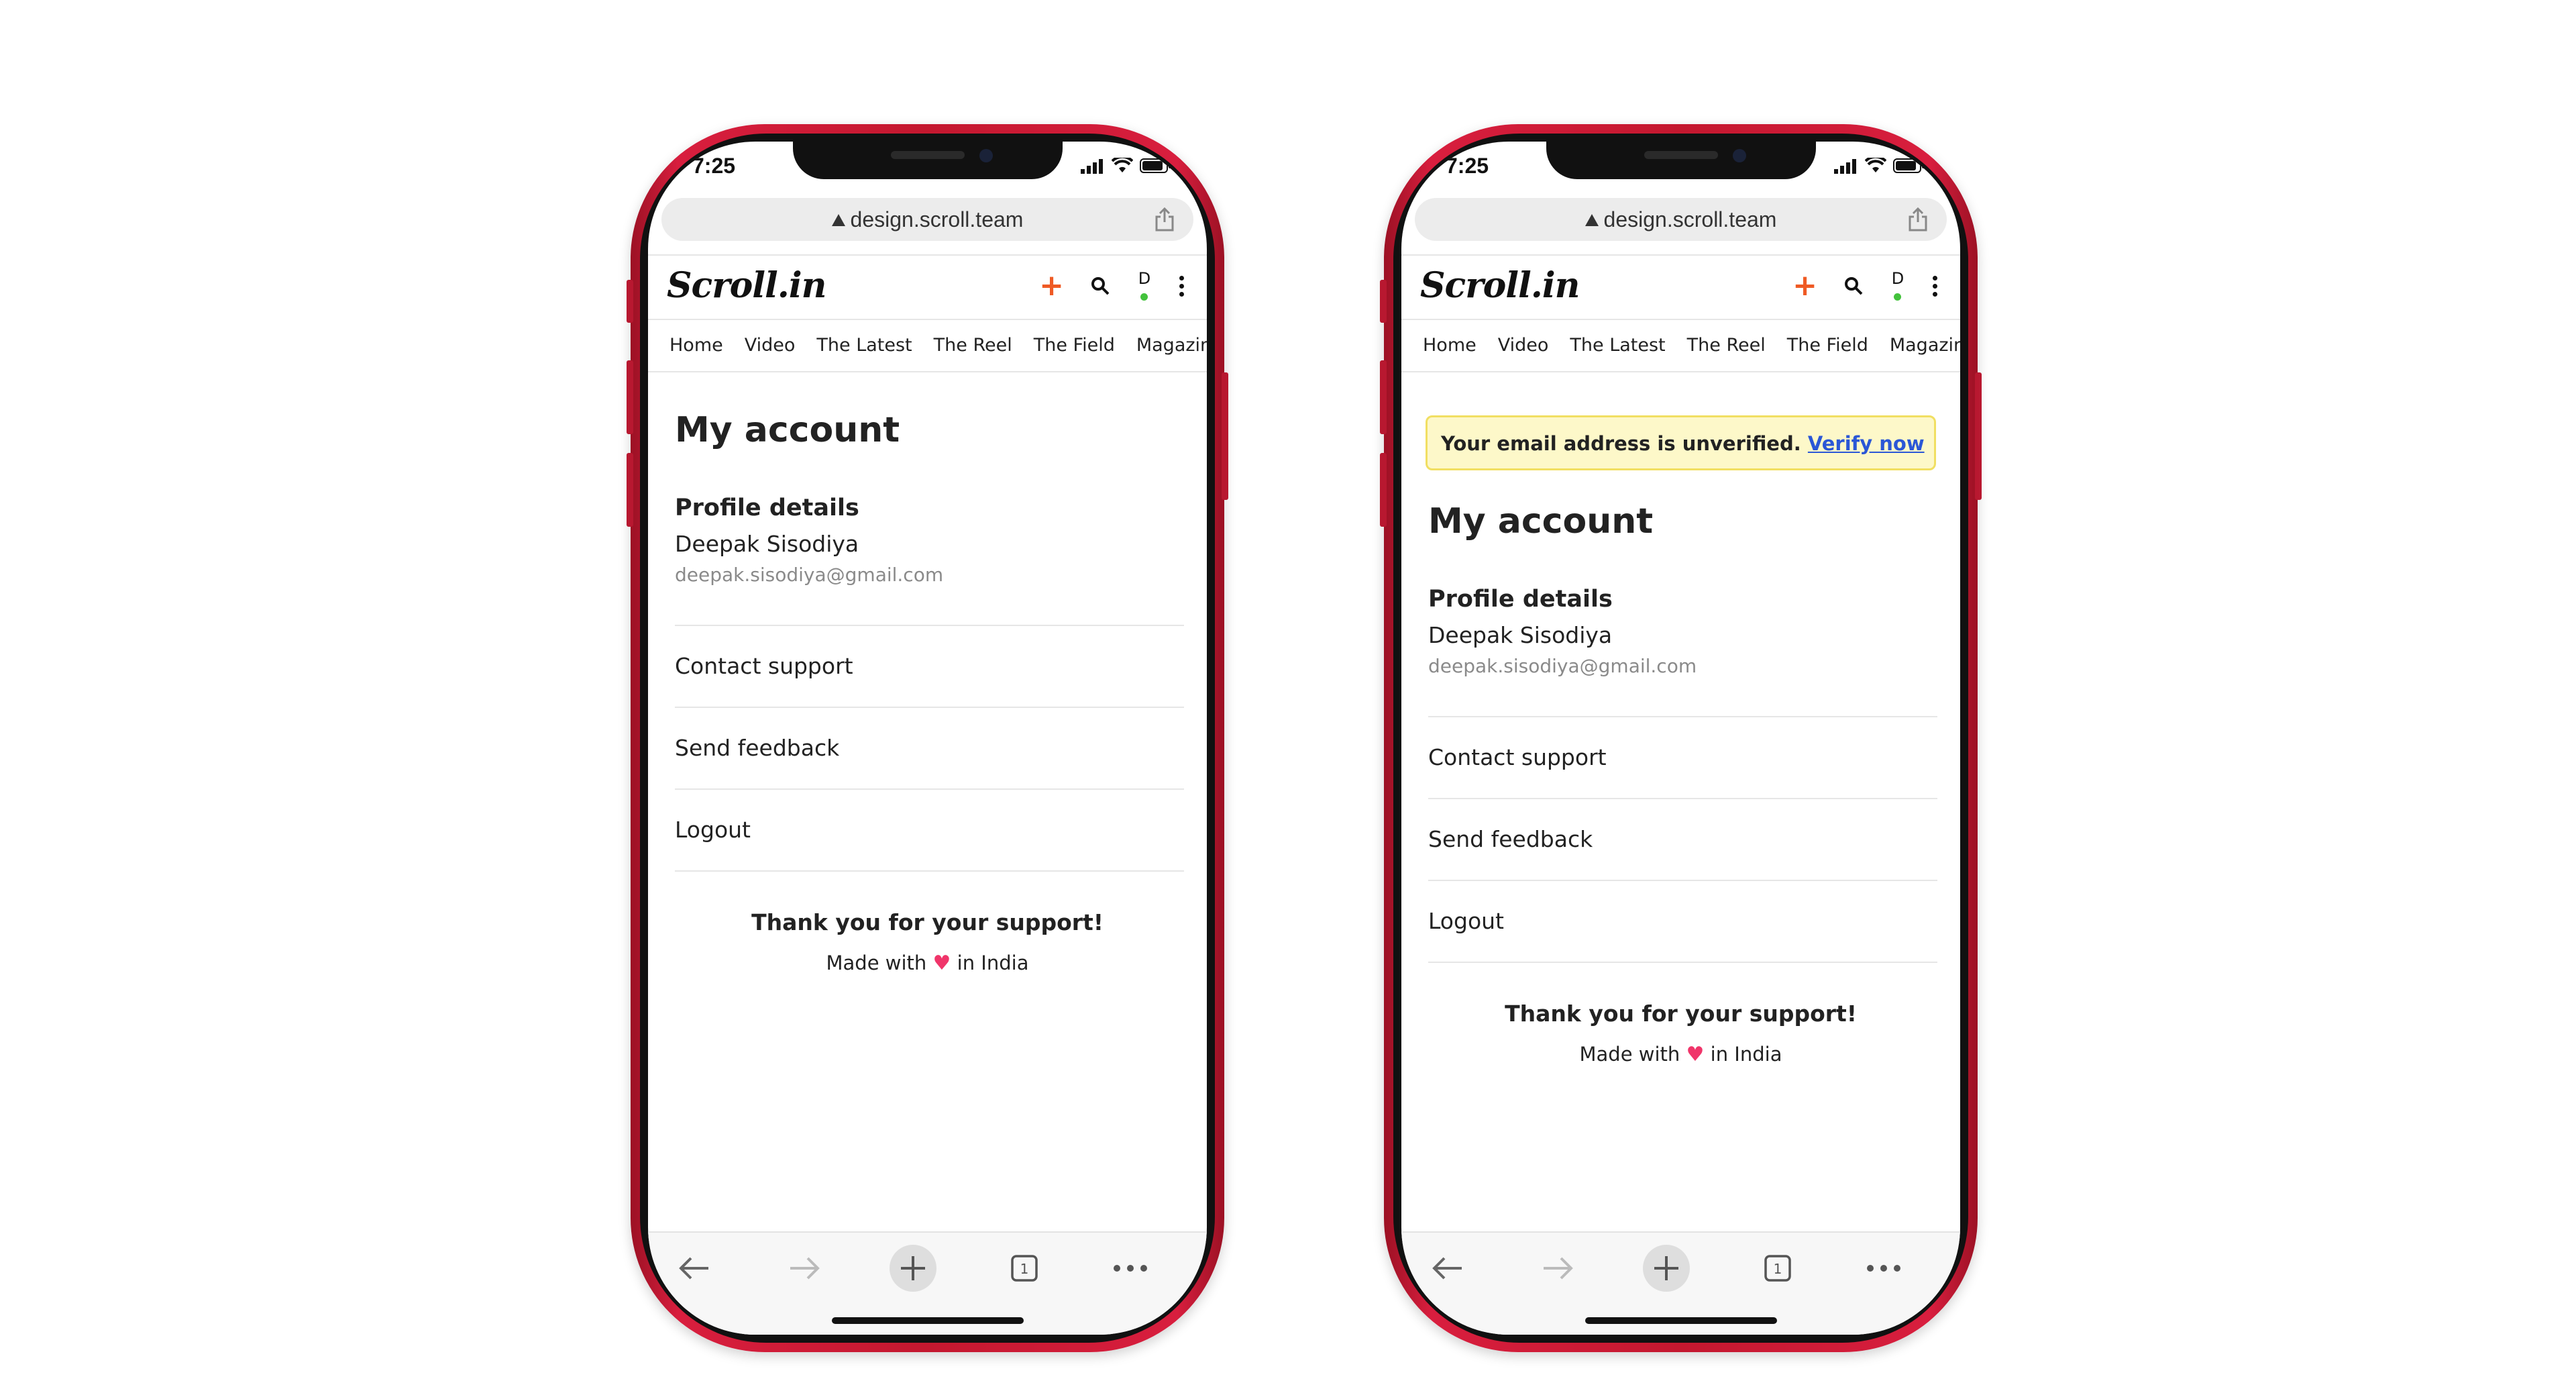 This screenshot has width=2576, height=1385. Describe the element at coordinates (809, 575) in the screenshot. I see `user-email: deepak.sisodiya@gmail.com` at that location.